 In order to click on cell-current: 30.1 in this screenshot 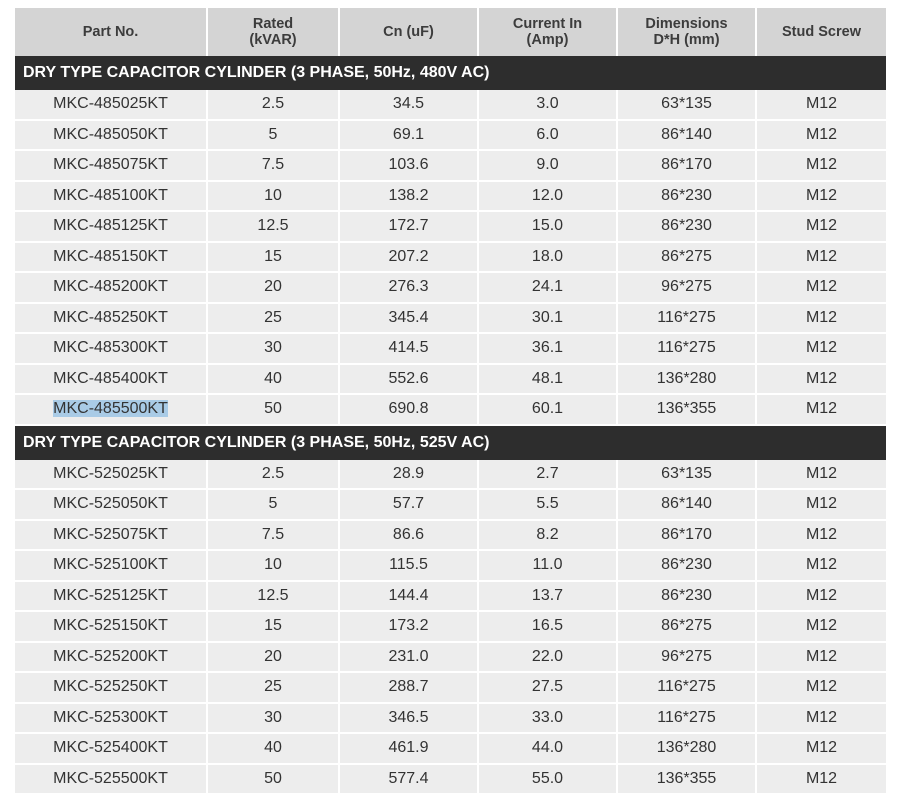, I will do `click(548, 318)`.